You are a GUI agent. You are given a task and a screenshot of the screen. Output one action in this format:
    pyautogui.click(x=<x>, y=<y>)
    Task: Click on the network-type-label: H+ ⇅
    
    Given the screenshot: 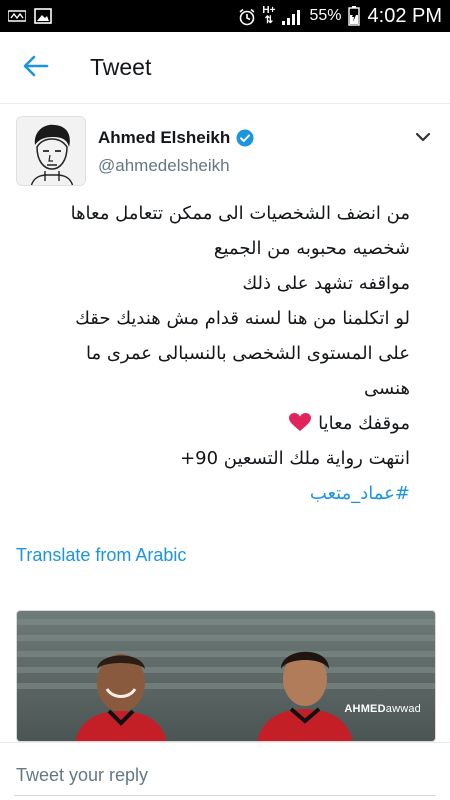 What is the action you would take?
    pyautogui.click(x=268, y=16)
    